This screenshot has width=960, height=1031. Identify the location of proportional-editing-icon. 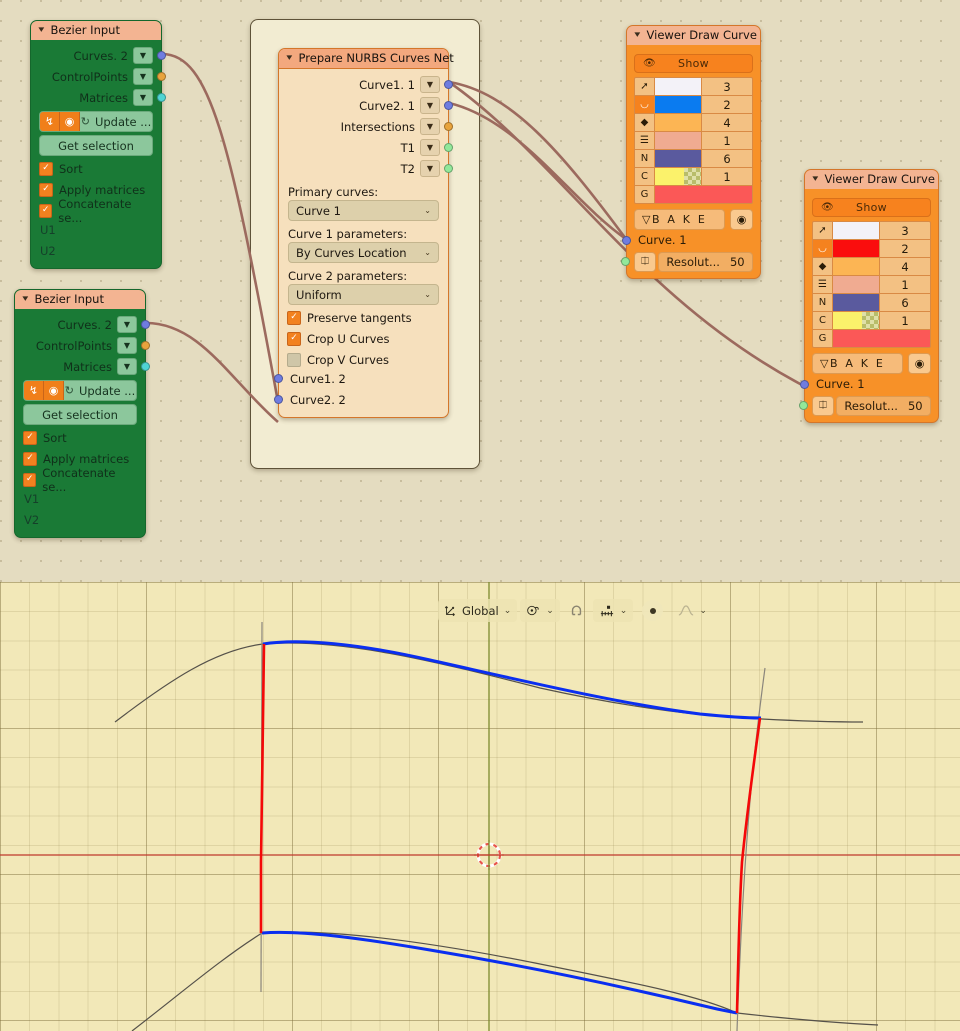
(653, 610).